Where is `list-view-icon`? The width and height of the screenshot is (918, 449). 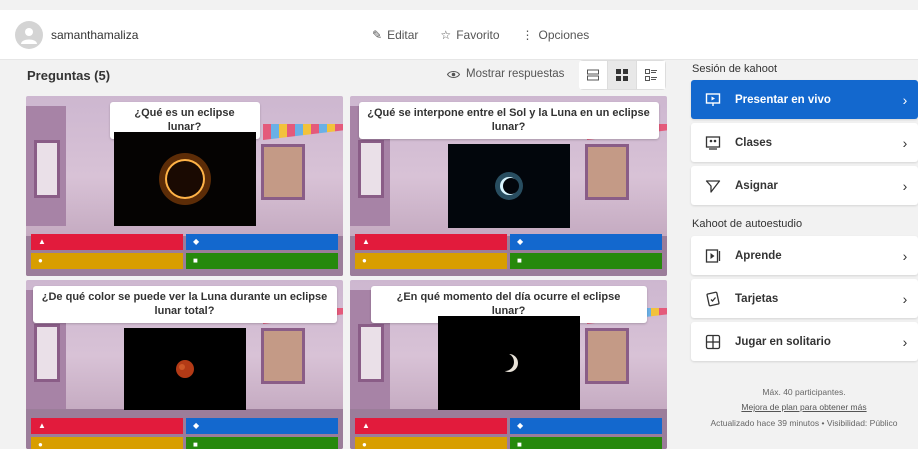
list-view-icon is located at coordinates (593, 75).